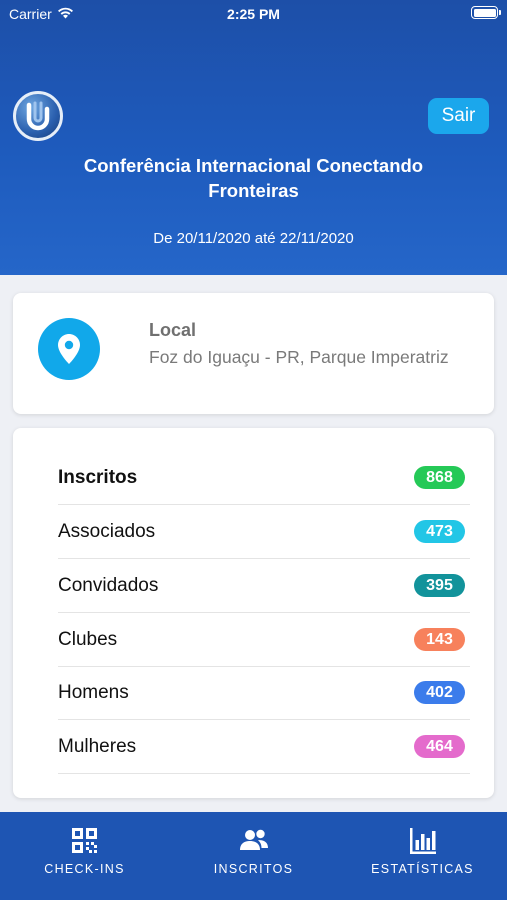 This screenshot has width=507, height=900. I want to click on qr-code-icon, so click(84, 840).